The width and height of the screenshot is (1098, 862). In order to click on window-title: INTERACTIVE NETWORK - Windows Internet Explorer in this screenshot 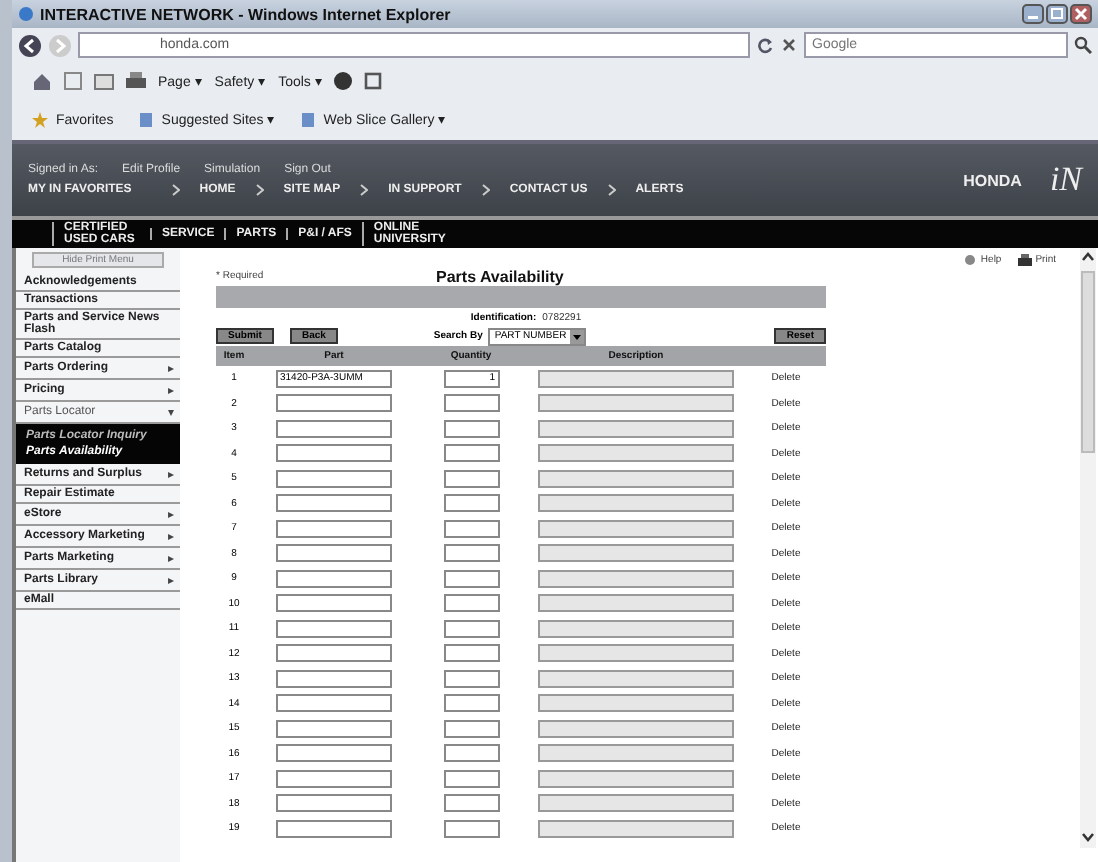, I will do `click(245, 14)`.